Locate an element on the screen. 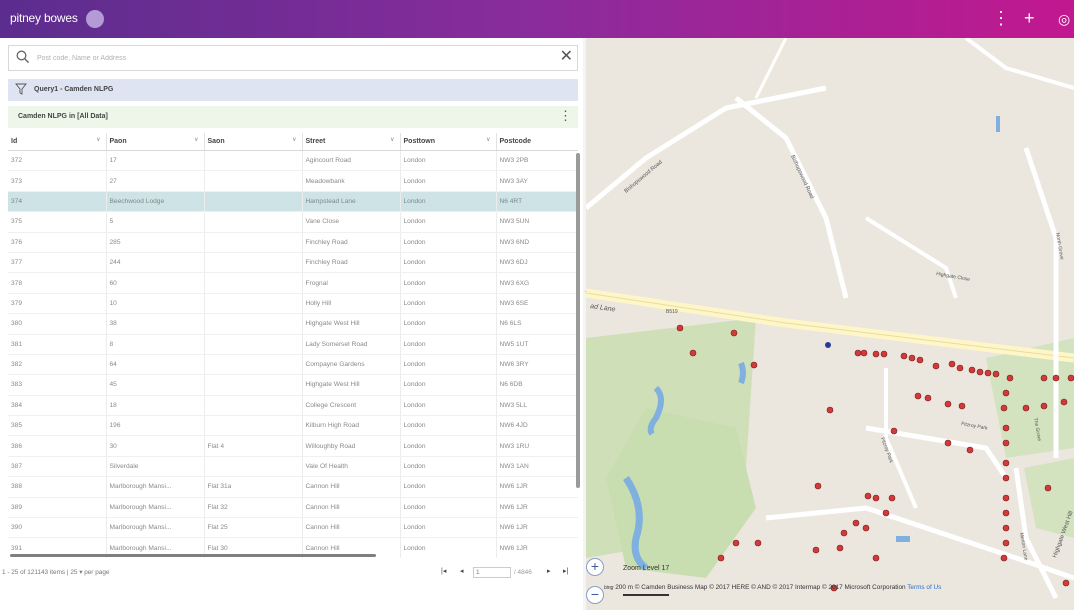 The image size is (1074, 610). table-row: 387 Silverdale Vale Of Health London NW3 1AN is located at coordinates (293, 467).